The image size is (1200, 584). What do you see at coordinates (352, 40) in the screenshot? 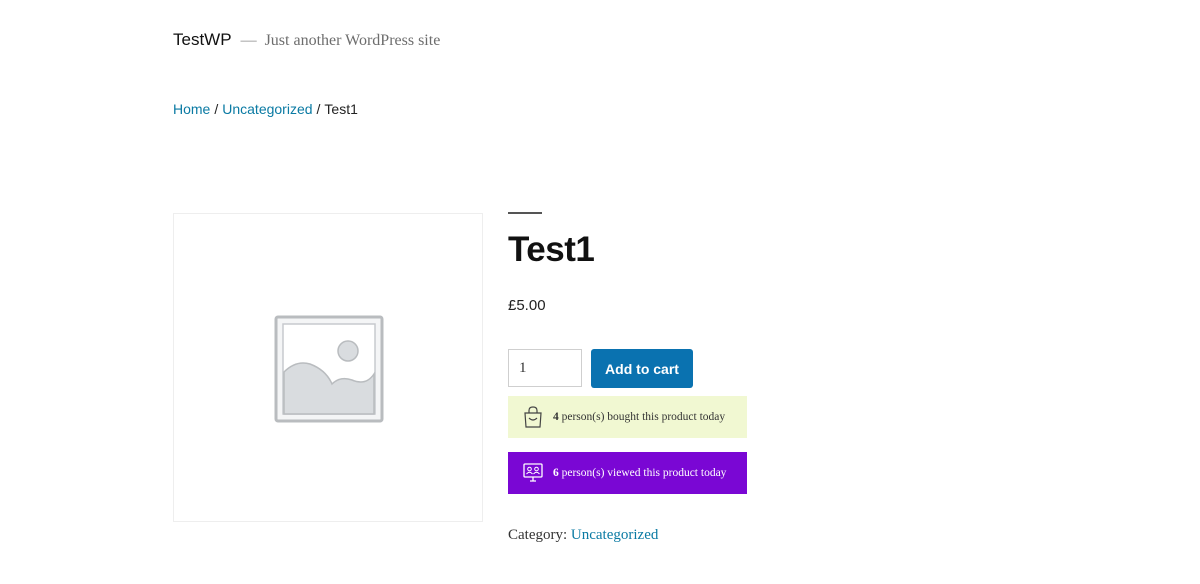
I see `site-tagline: Just another WordPress site` at bounding box center [352, 40].